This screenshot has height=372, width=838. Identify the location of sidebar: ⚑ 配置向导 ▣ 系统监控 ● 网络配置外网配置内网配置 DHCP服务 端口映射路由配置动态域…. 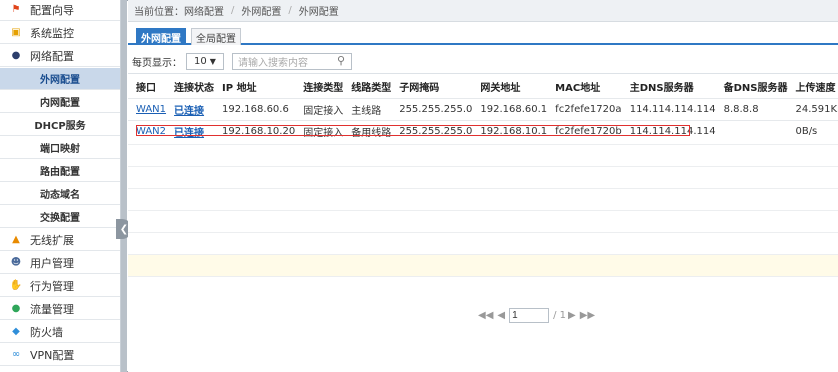
(60, 186).